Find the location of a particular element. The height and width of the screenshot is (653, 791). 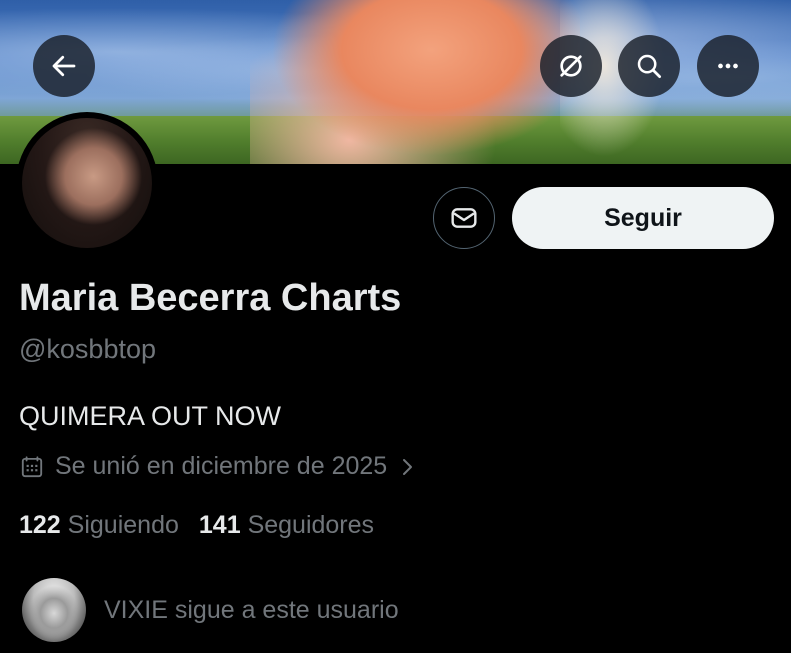

profile-avatar is located at coordinates (87, 183).